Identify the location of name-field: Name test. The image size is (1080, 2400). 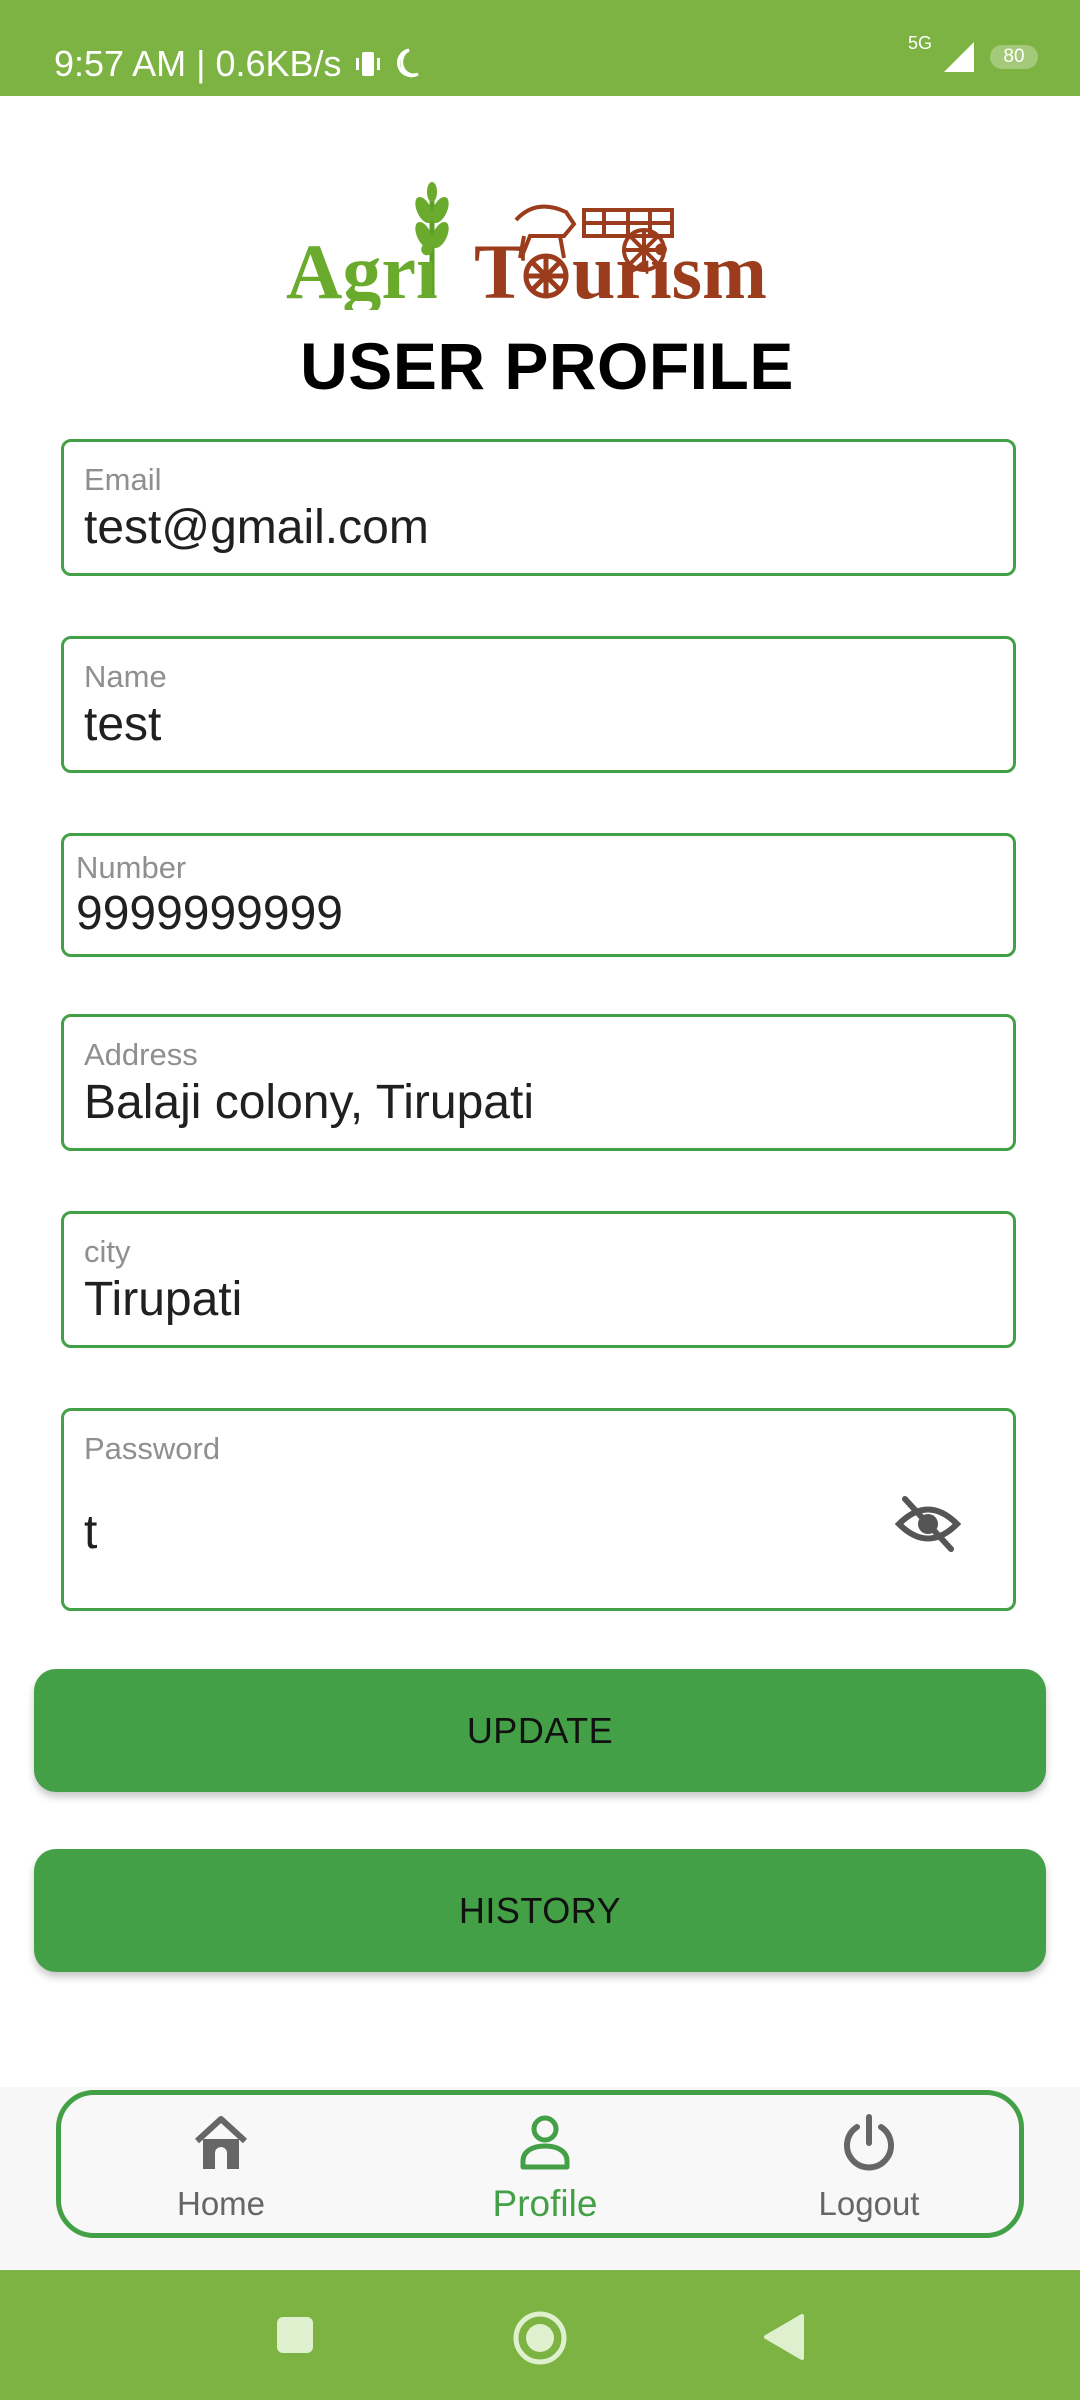
(538, 704).